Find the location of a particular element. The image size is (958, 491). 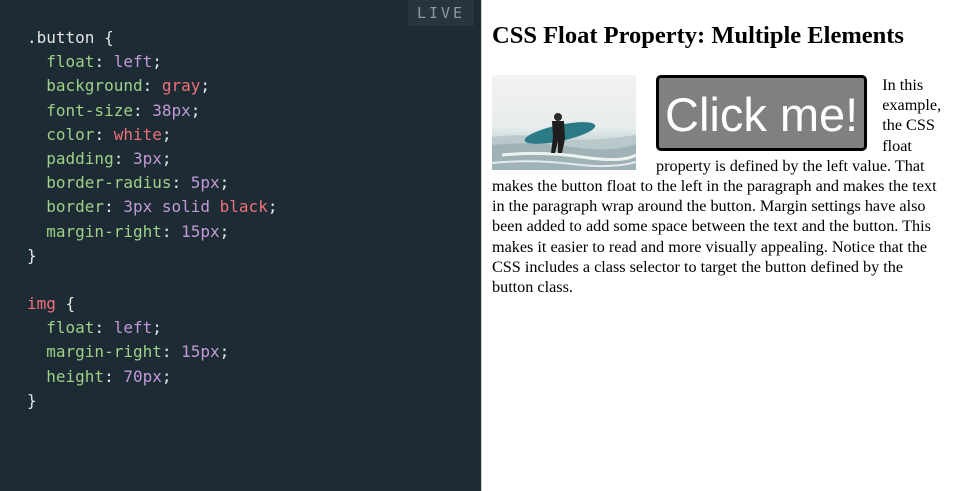

surfer-photo is located at coordinates (564, 122).